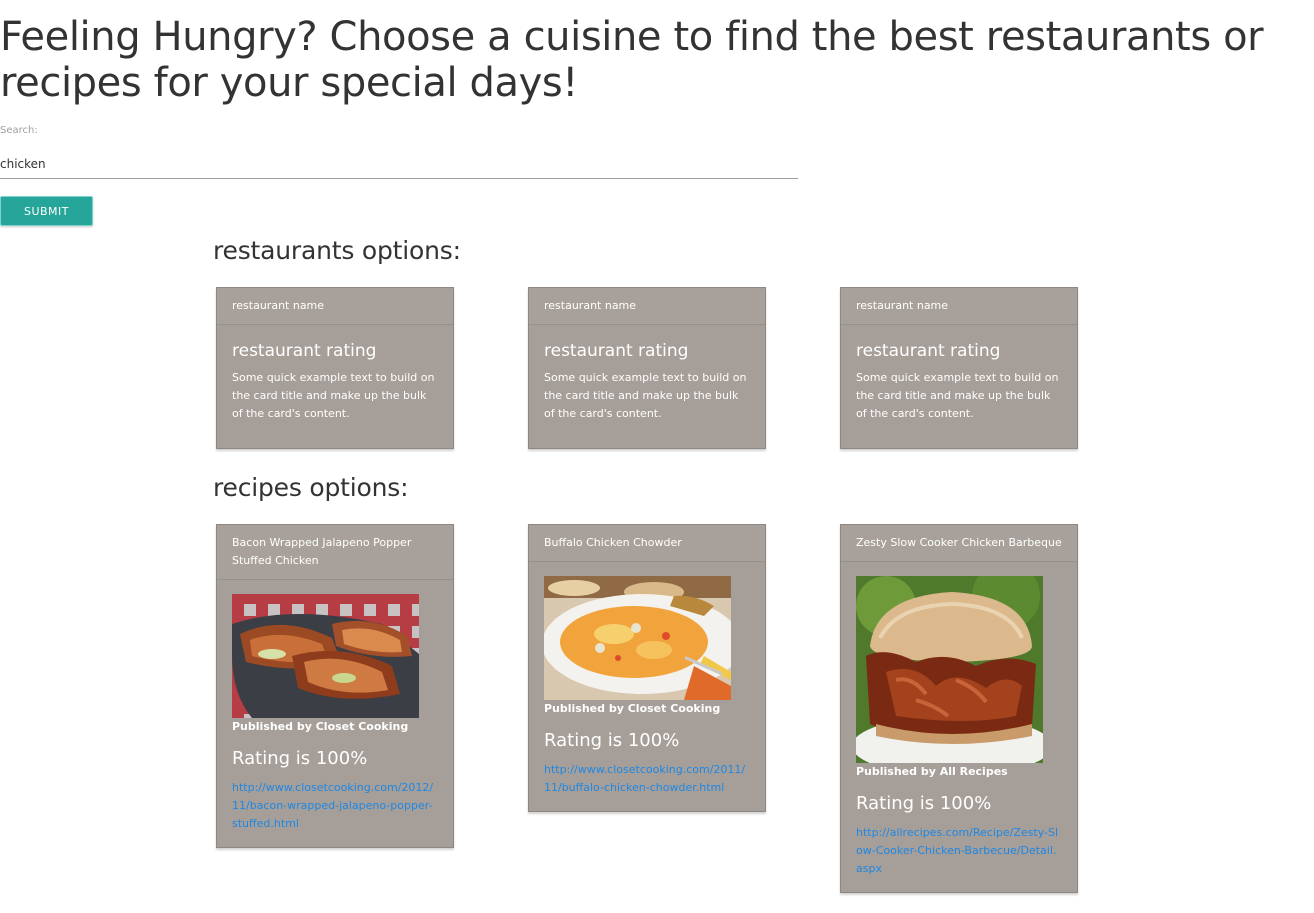  I want to click on search-label: Search:, so click(19, 130).